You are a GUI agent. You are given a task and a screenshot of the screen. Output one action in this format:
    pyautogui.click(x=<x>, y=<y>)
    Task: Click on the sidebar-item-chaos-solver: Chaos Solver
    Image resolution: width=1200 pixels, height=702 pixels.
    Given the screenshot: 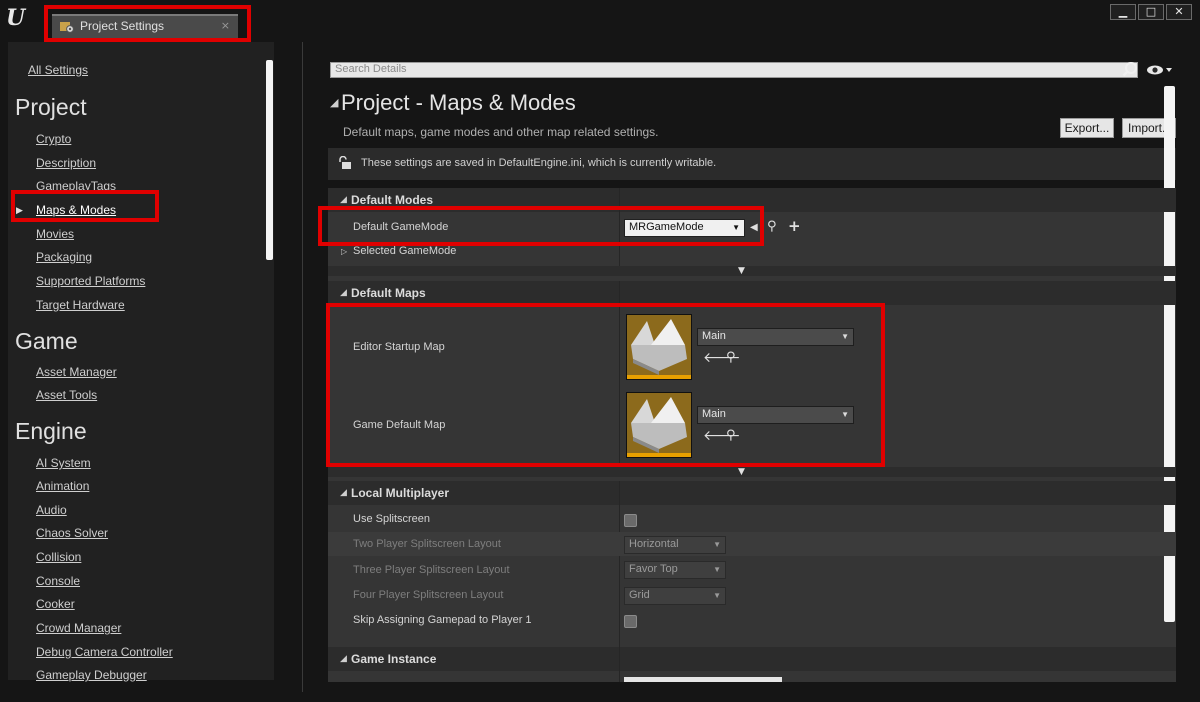 What is the action you would take?
    pyautogui.click(x=72, y=533)
    